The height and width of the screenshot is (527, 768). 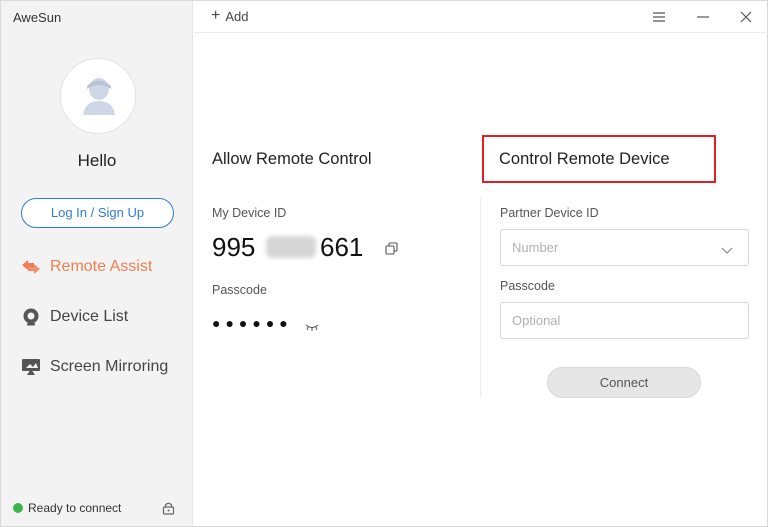 What do you see at coordinates (659, 17) in the screenshot?
I see `menu-icon` at bounding box center [659, 17].